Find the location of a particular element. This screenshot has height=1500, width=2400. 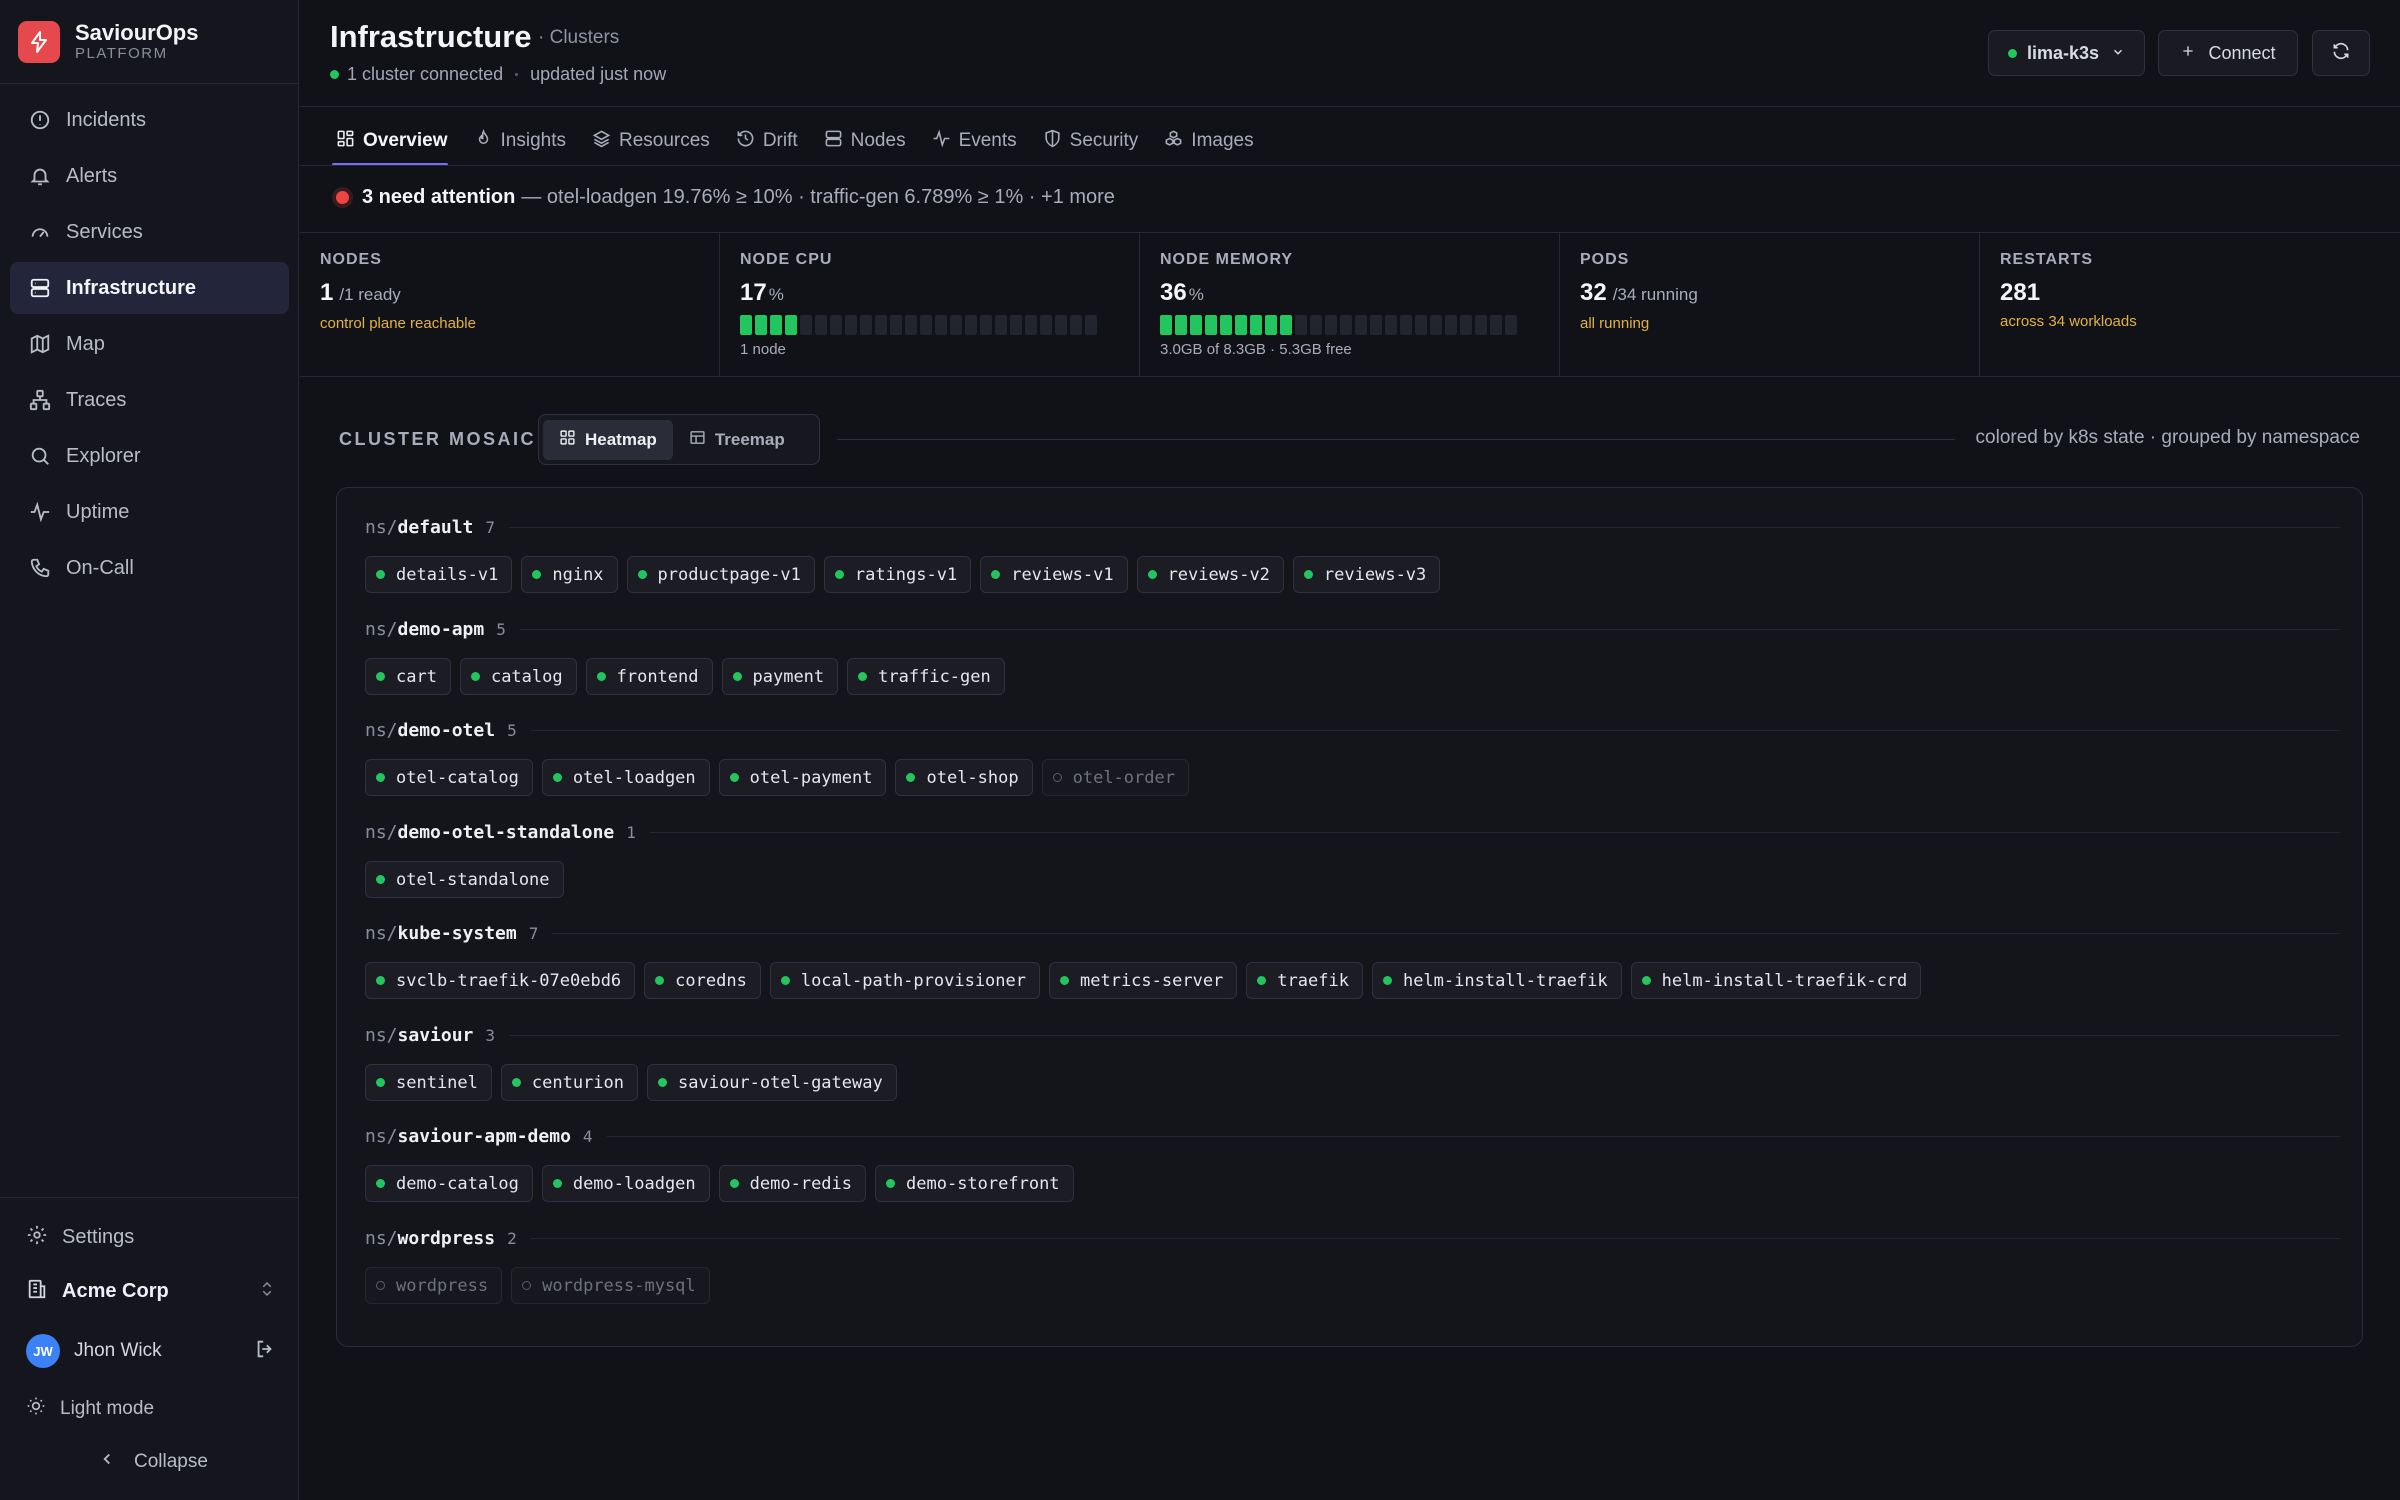

tab-overview: Overview is located at coordinates (390, 142).